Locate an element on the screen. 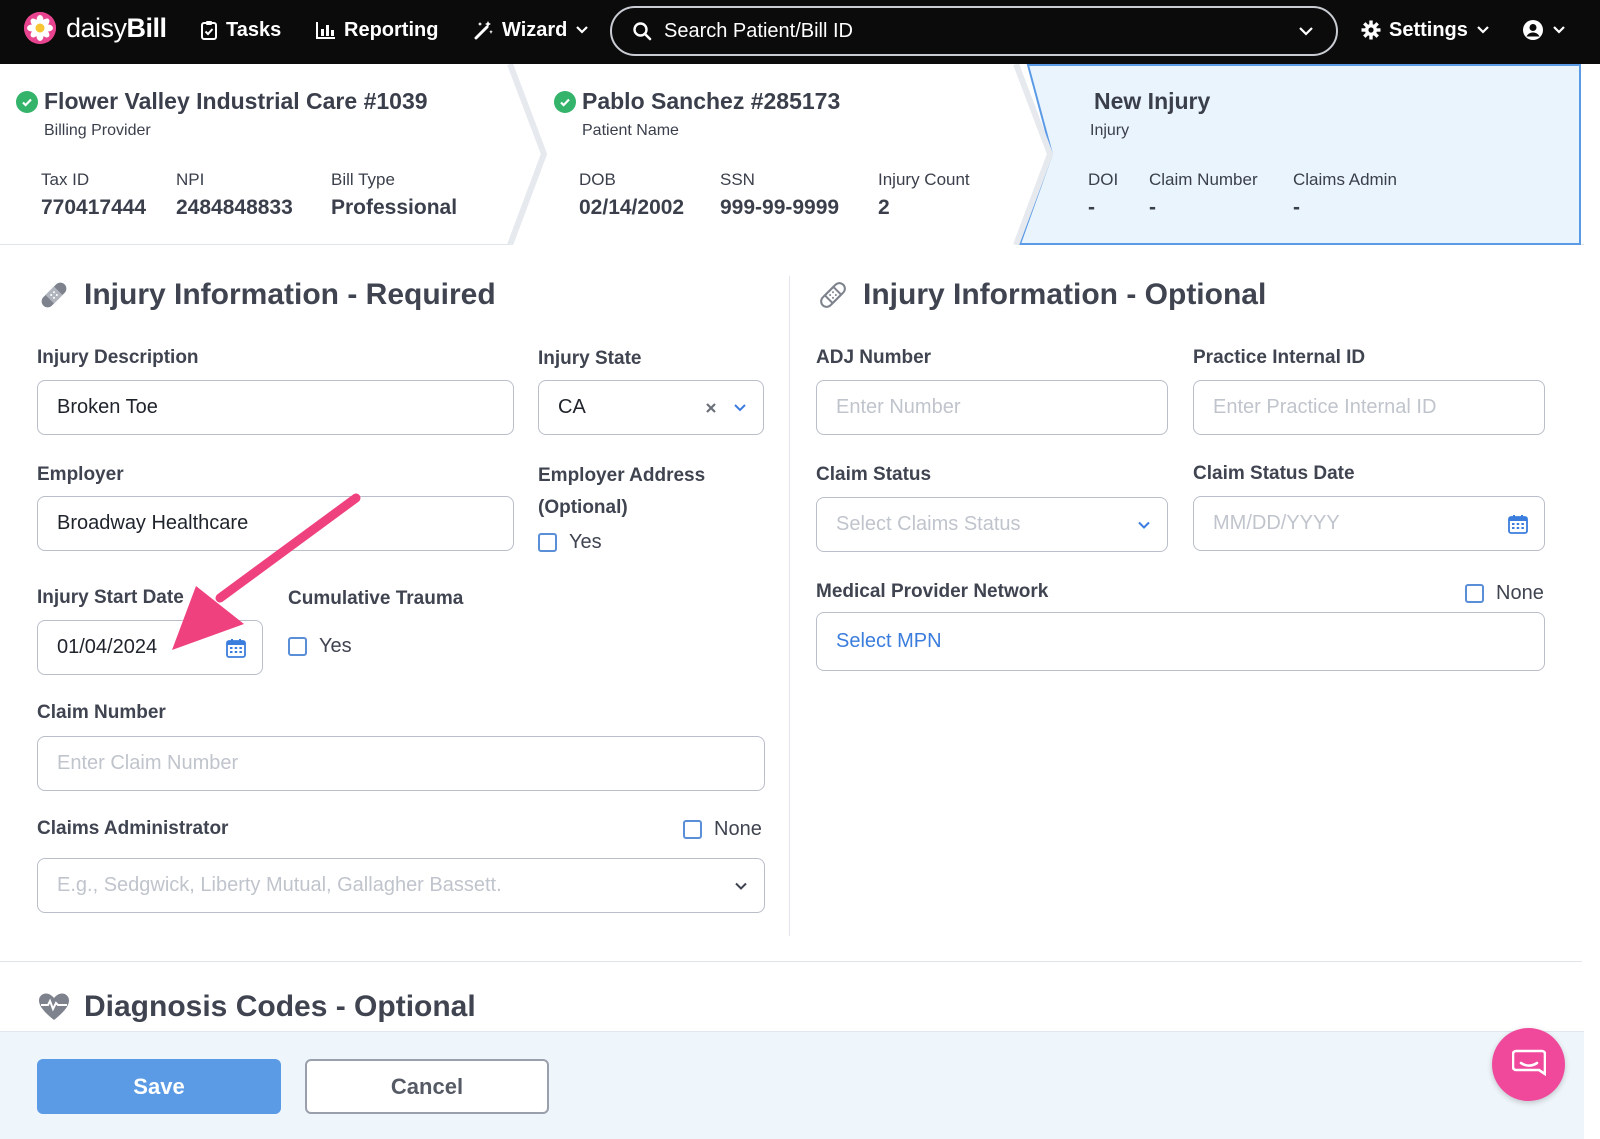  nav-reporting: Reporting is located at coordinates (377, 30).